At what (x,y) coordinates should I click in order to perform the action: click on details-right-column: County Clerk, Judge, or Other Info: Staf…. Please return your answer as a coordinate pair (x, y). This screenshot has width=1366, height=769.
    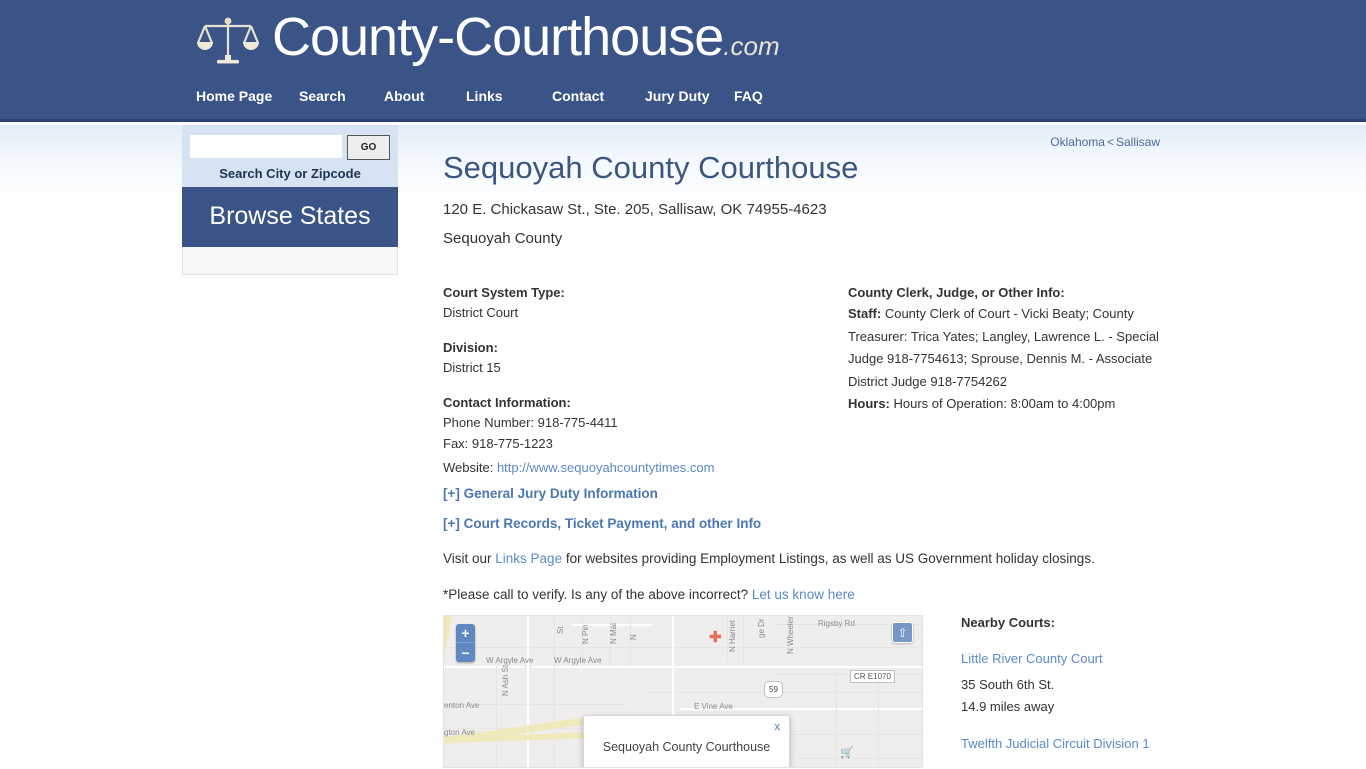
    Looking at the image, I should click on (1018, 350).